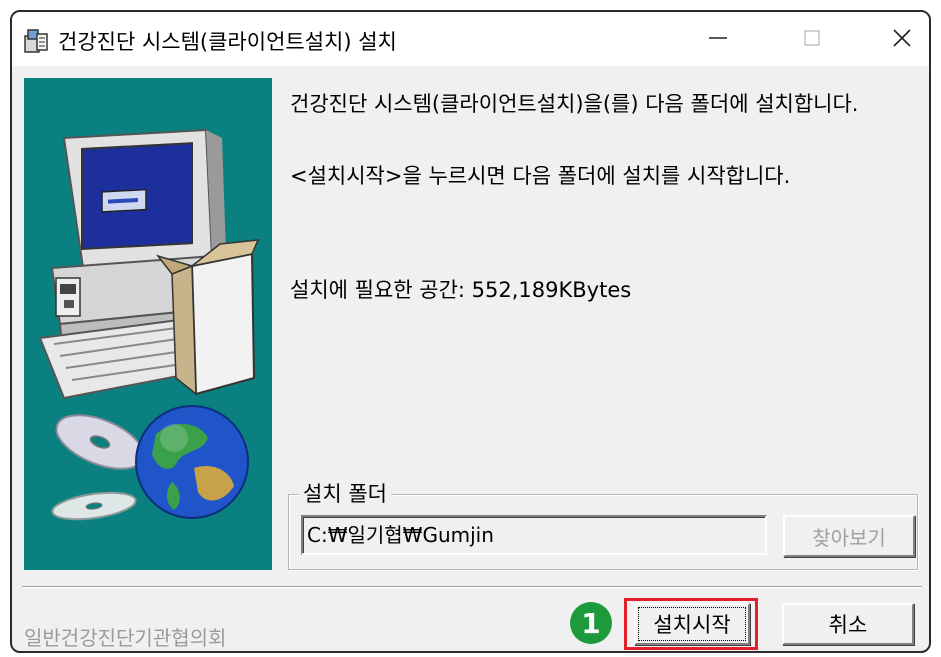 The height and width of the screenshot is (657, 941). What do you see at coordinates (345, 494) in the screenshot?
I see `install-folder-legend: 설치 폴더` at bounding box center [345, 494].